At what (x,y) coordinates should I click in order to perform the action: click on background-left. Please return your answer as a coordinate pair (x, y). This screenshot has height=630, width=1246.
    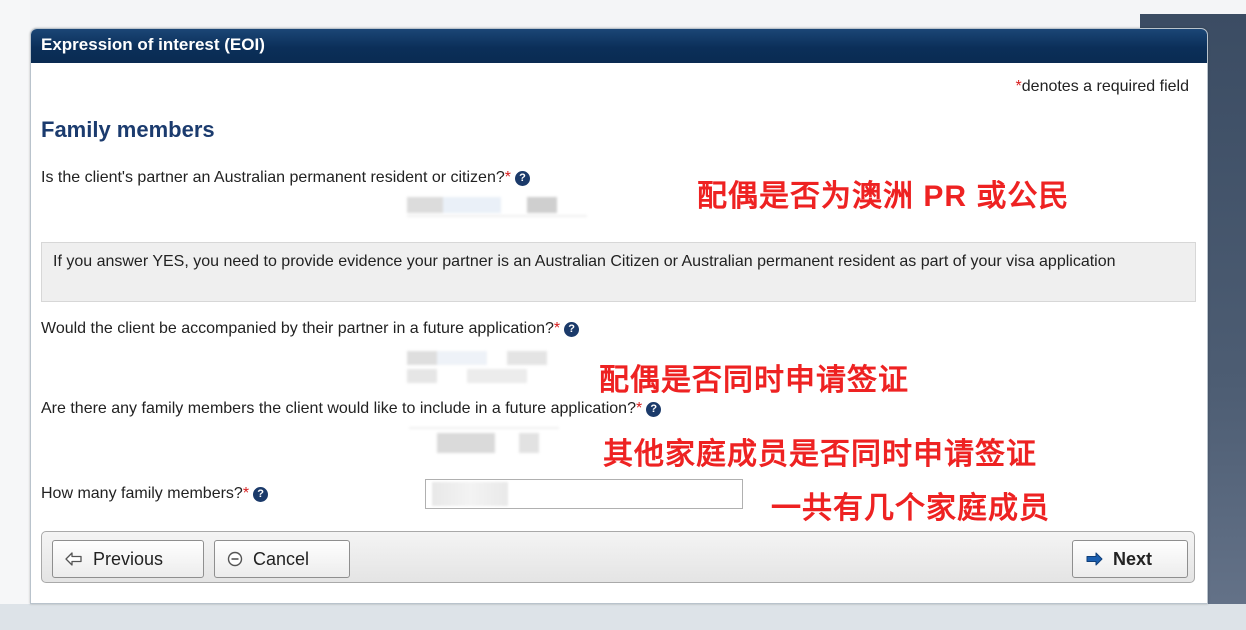
    Looking at the image, I should click on (15, 315).